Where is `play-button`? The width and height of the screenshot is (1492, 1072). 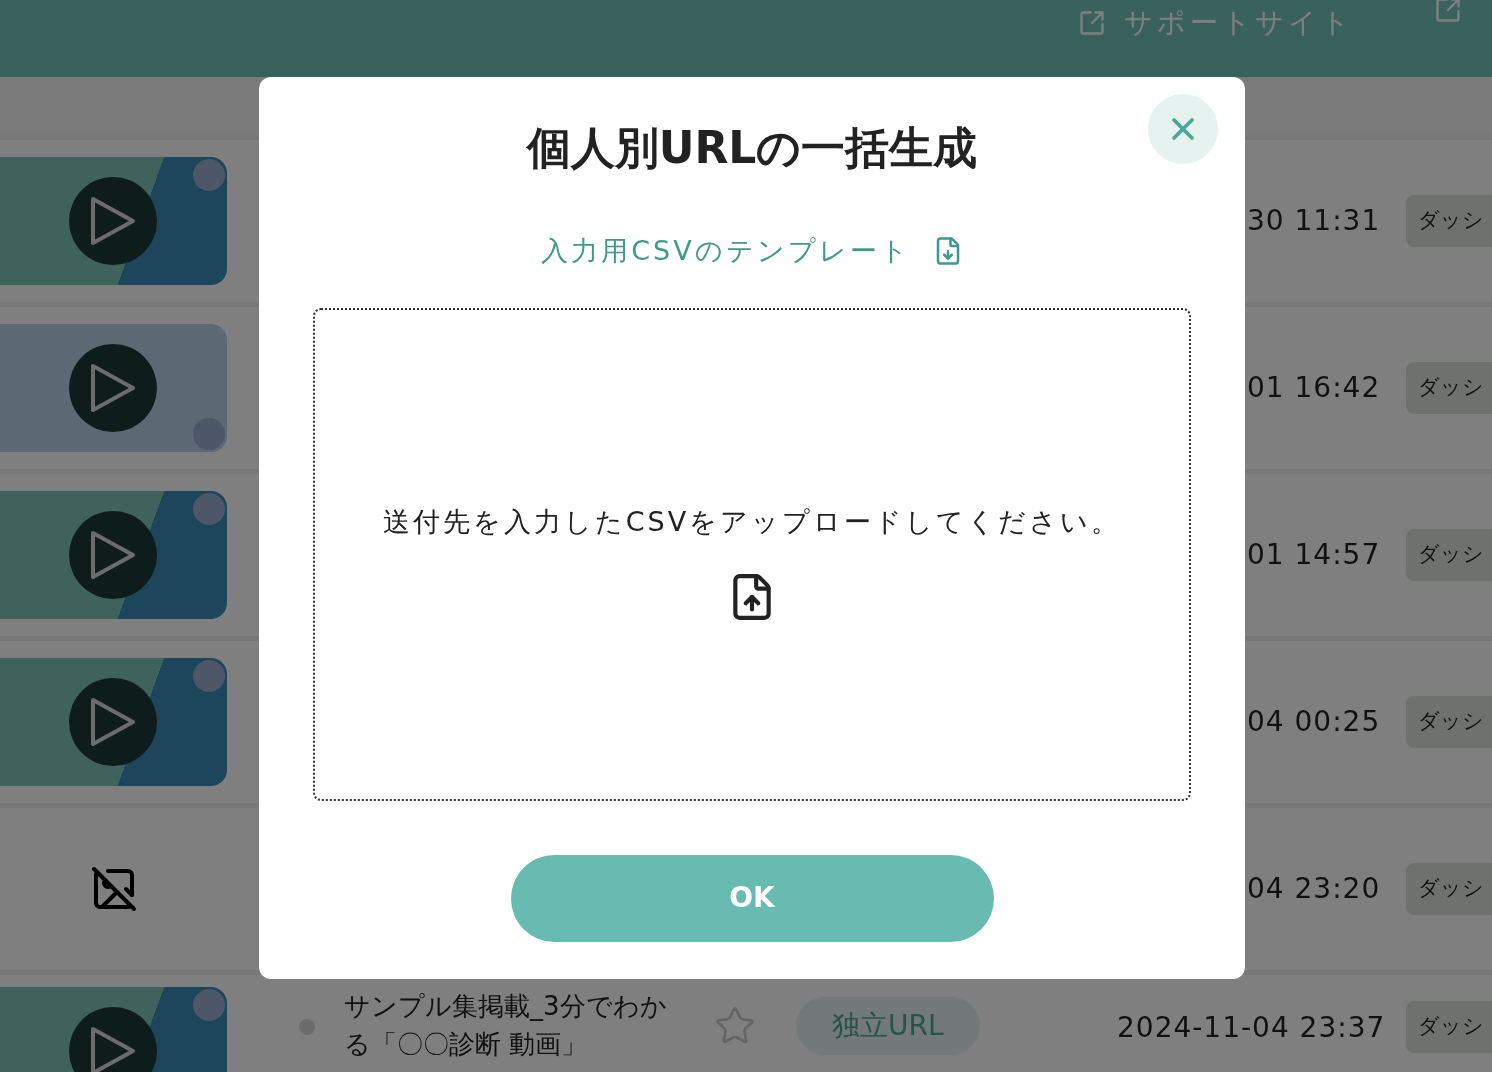 play-button is located at coordinates (113, 1039).